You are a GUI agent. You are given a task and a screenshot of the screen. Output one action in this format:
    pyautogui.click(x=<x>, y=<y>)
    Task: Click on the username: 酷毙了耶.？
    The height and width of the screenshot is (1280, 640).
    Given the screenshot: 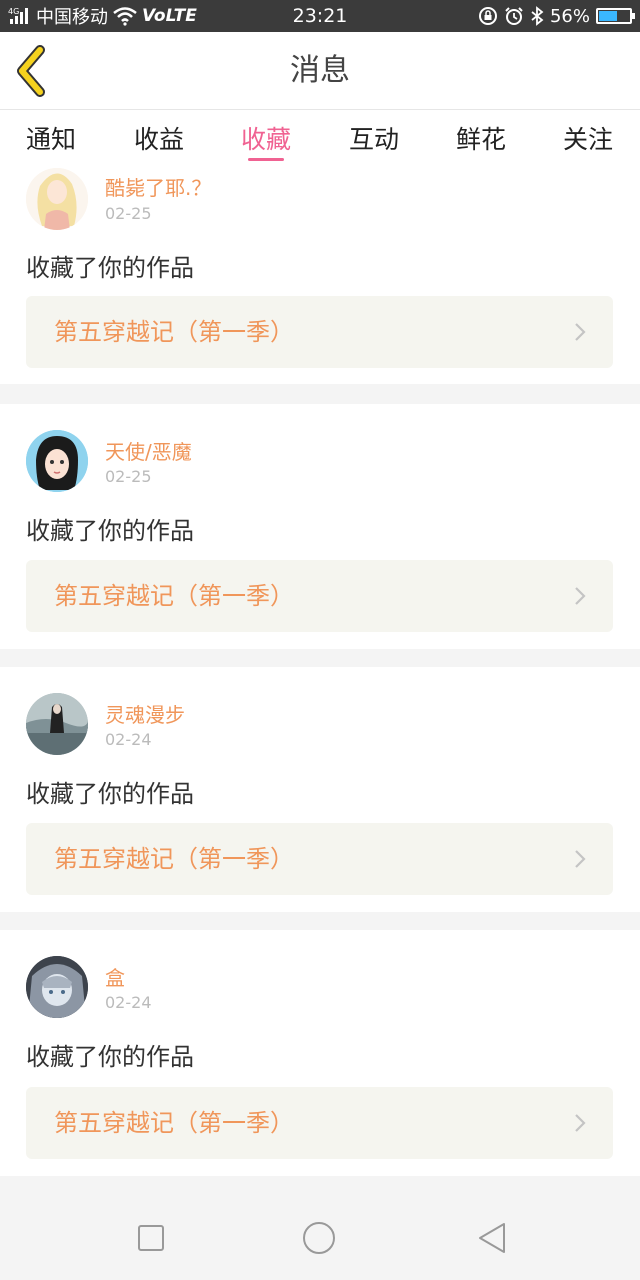 What is the action you would take?
    pyautogui.click(x=158, y=186)
    